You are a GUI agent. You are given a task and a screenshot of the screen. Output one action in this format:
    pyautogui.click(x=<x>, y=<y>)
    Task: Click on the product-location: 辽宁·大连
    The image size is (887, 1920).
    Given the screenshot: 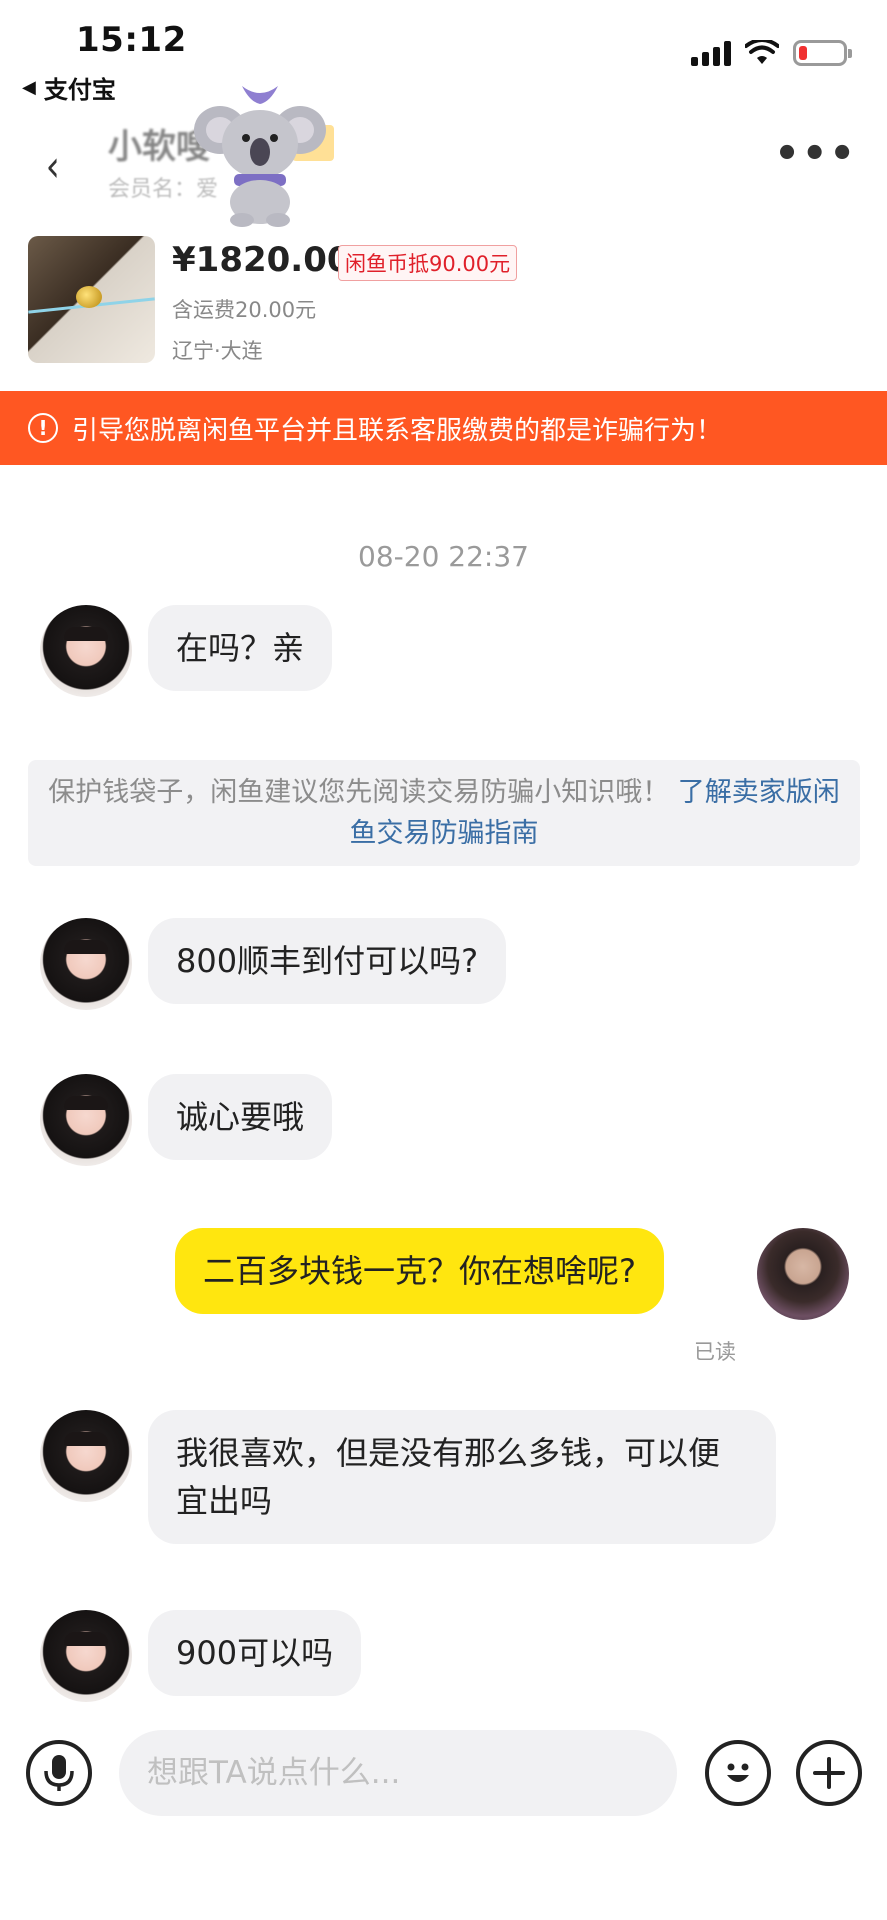 What is the action you would take?
    pyautogui.click(x=217, y=351)
    